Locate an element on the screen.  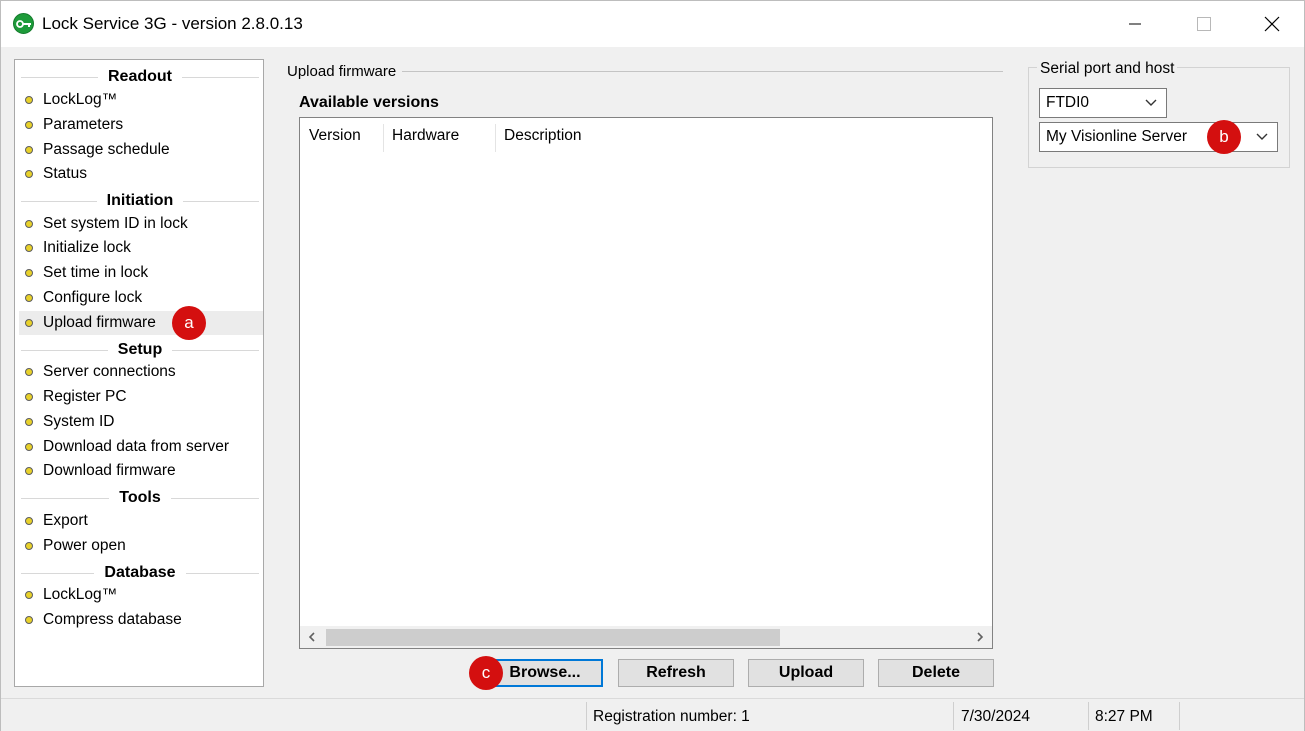
window-title: Lock Service 3G - version 2.8.0.13 is located at coordinates (172, 23).